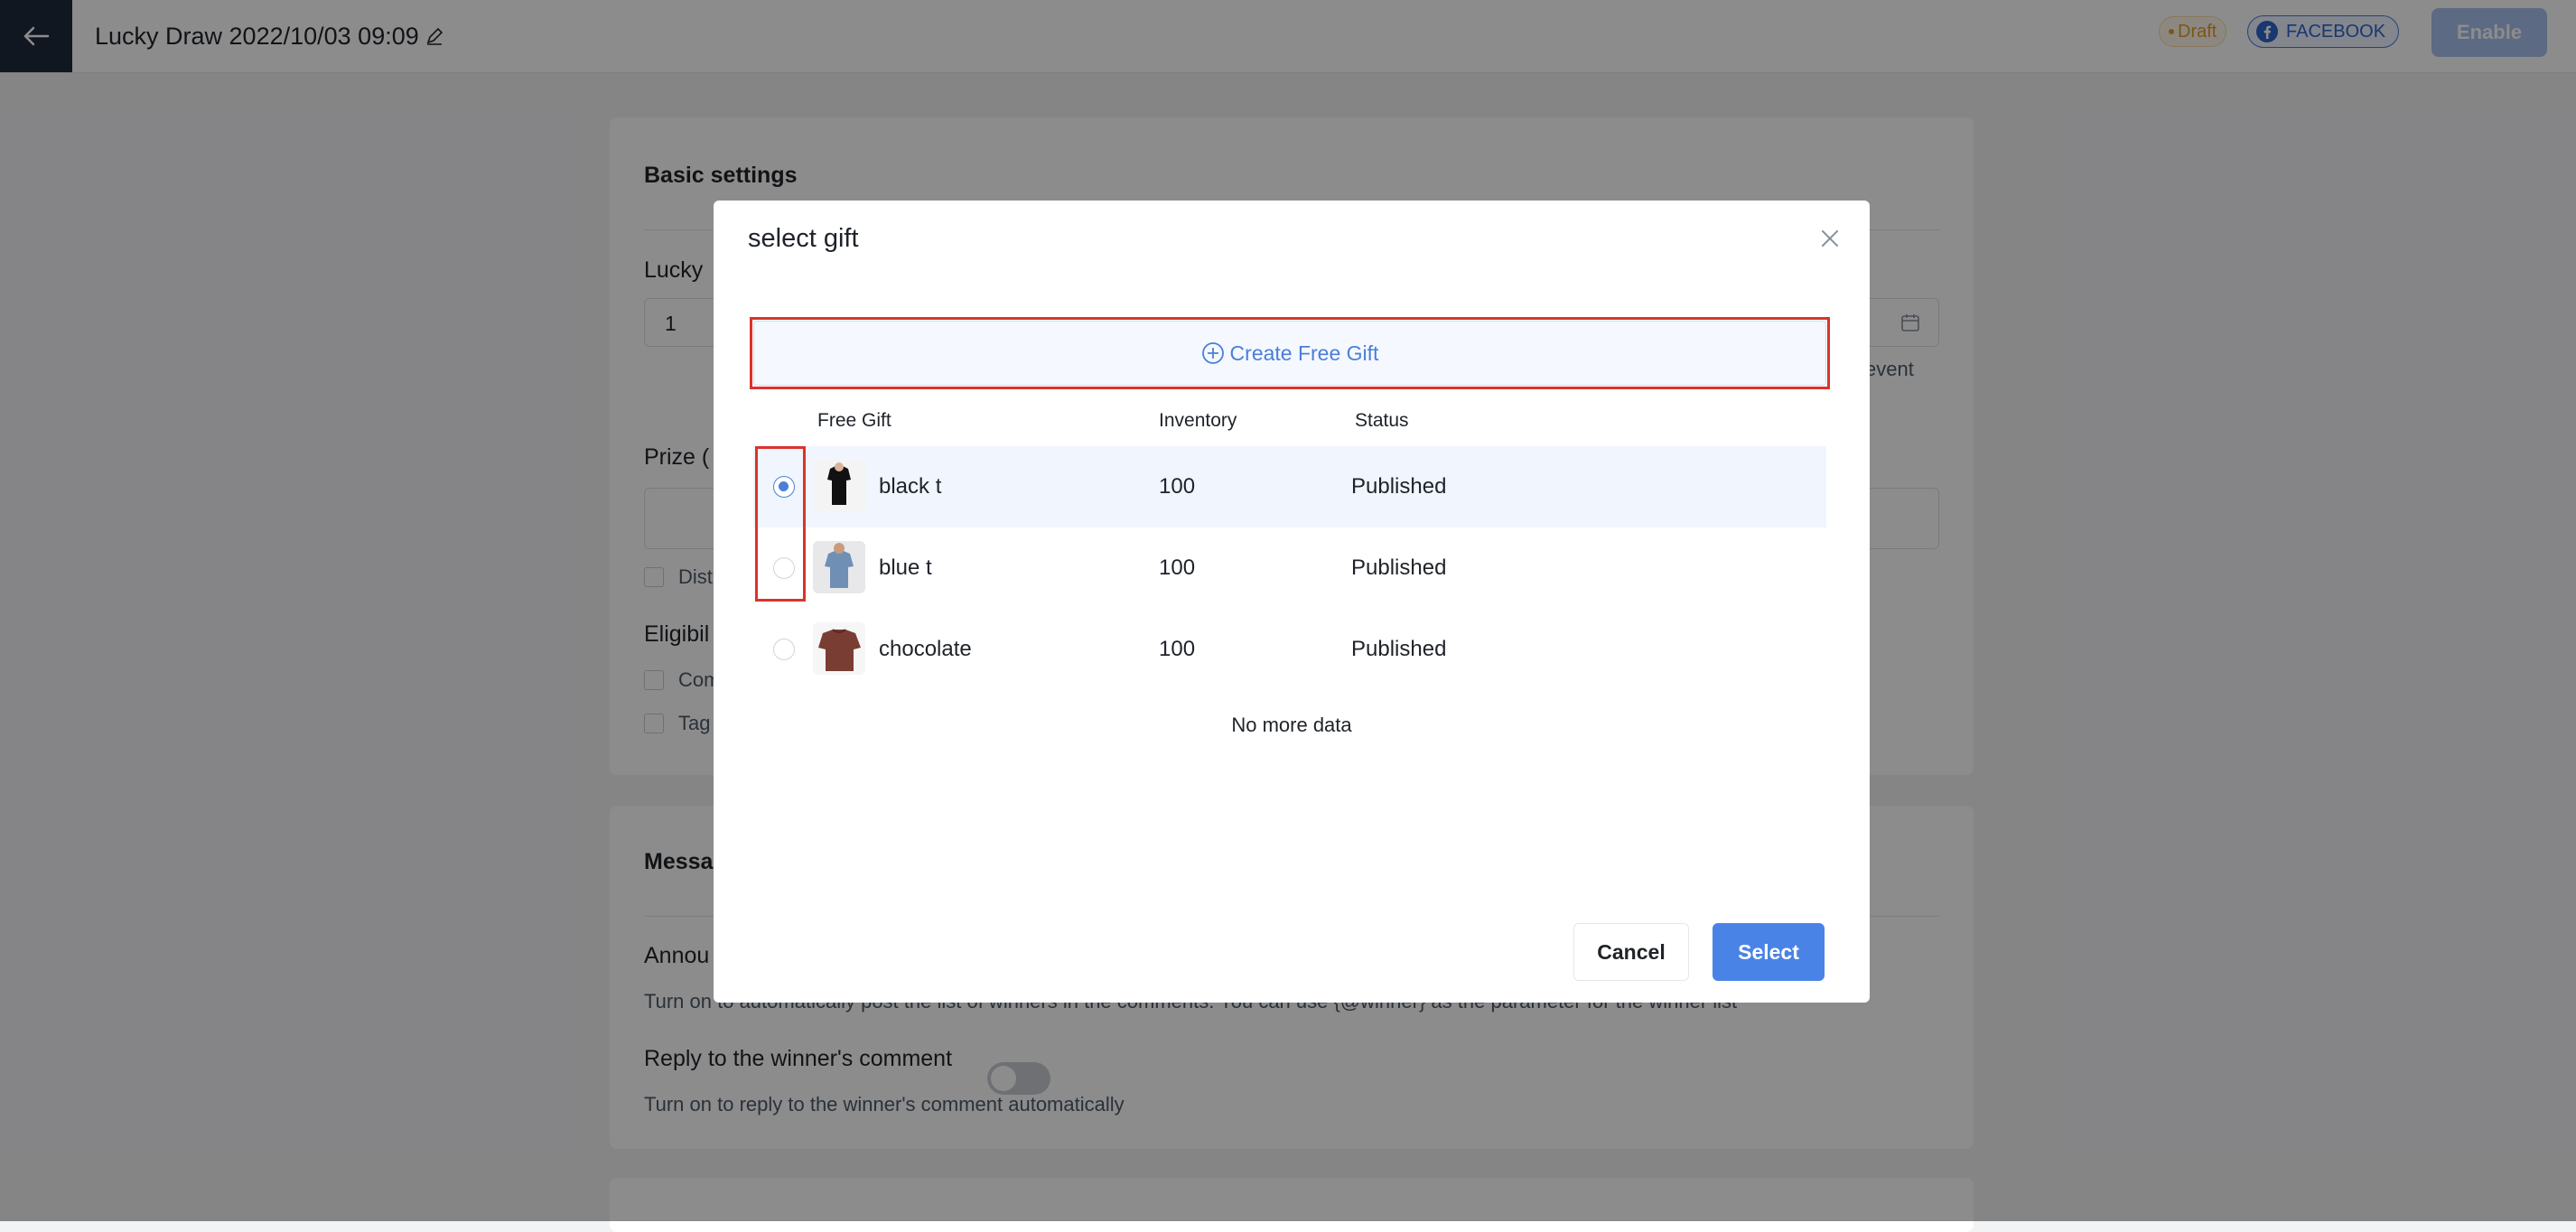 The image size is (2576, 1232). What do you see at coordinates (803, 238) in the screenshot?
I see `modal-title: select gift` at bounding box center [803, 238].